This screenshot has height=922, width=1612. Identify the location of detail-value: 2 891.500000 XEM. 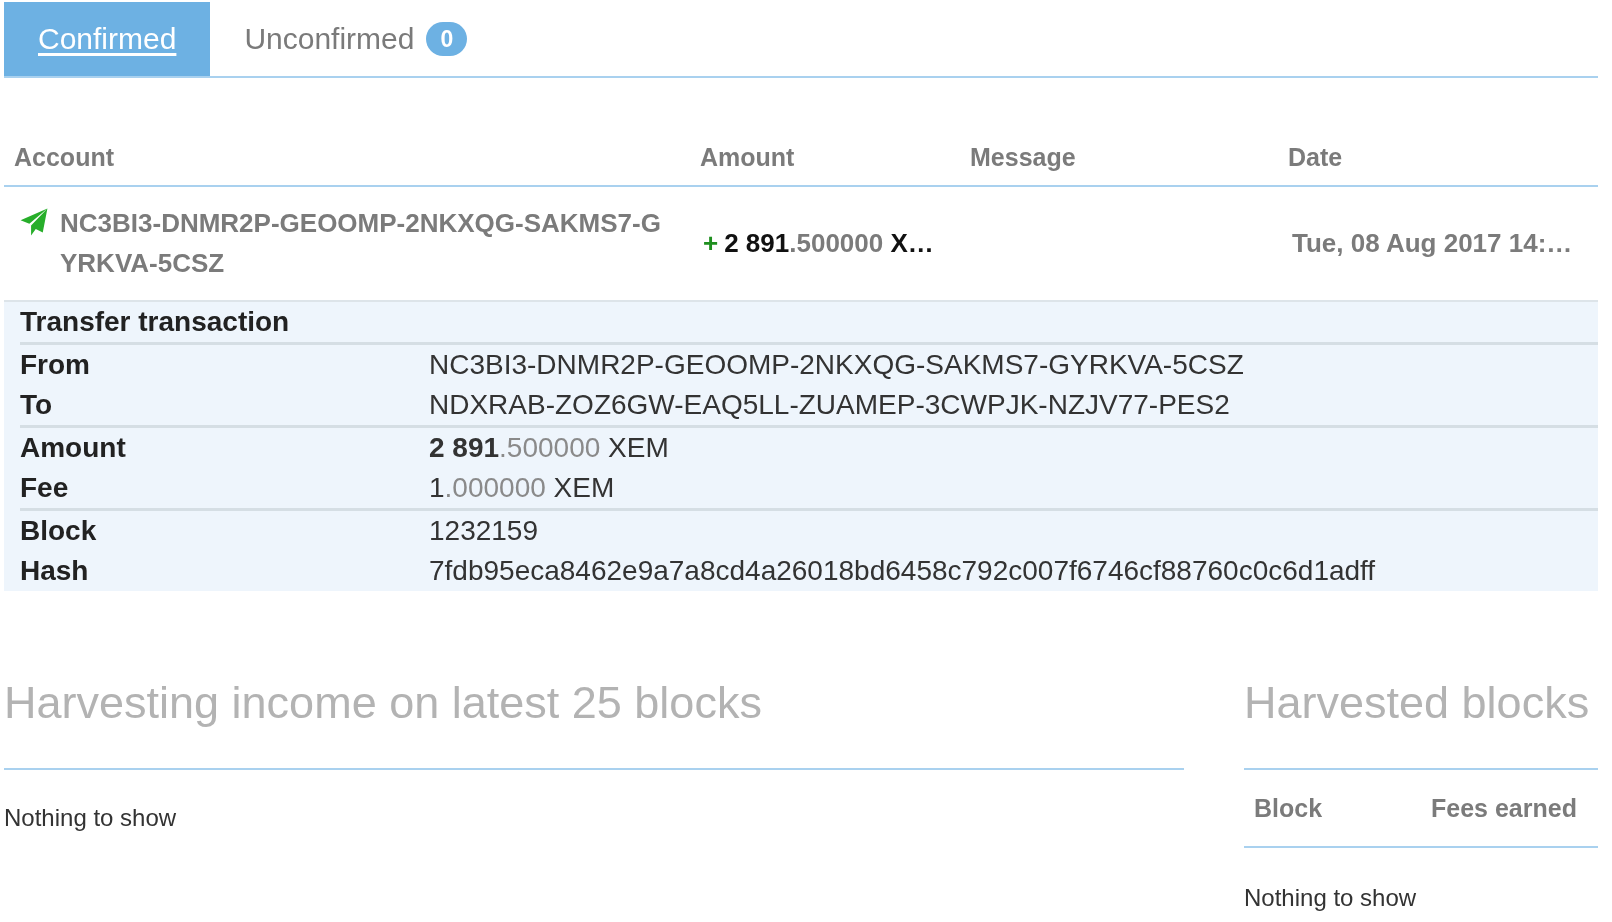
(549, 448).